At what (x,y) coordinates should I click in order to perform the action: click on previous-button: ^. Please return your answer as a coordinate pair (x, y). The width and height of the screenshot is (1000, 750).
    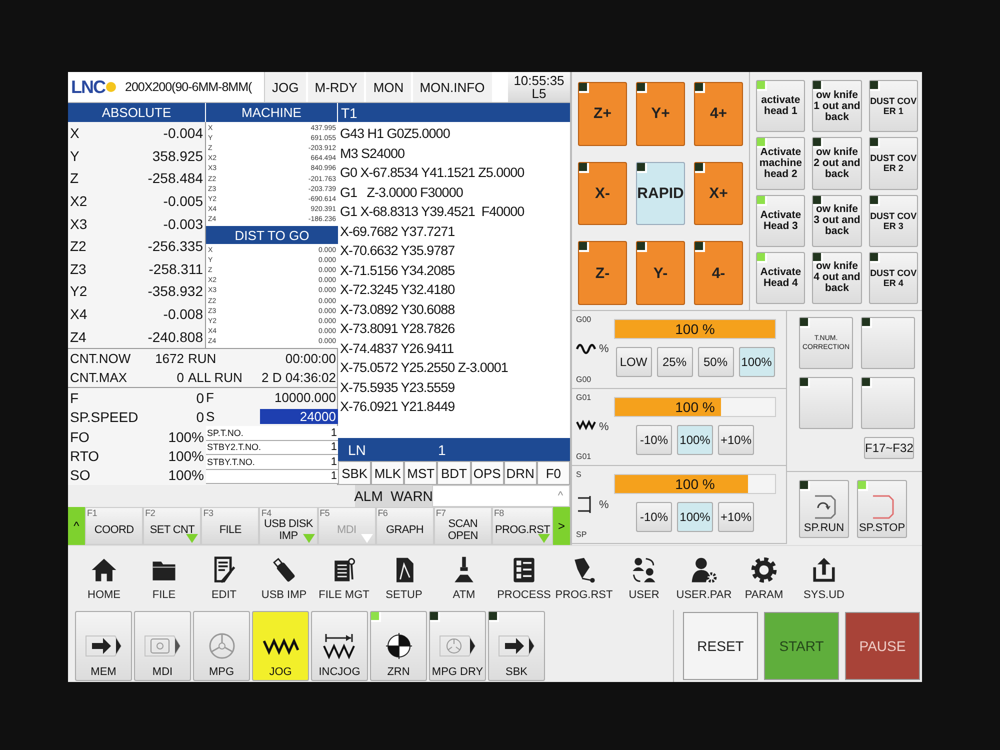
    Looking at the image, I should click on (76, 526).